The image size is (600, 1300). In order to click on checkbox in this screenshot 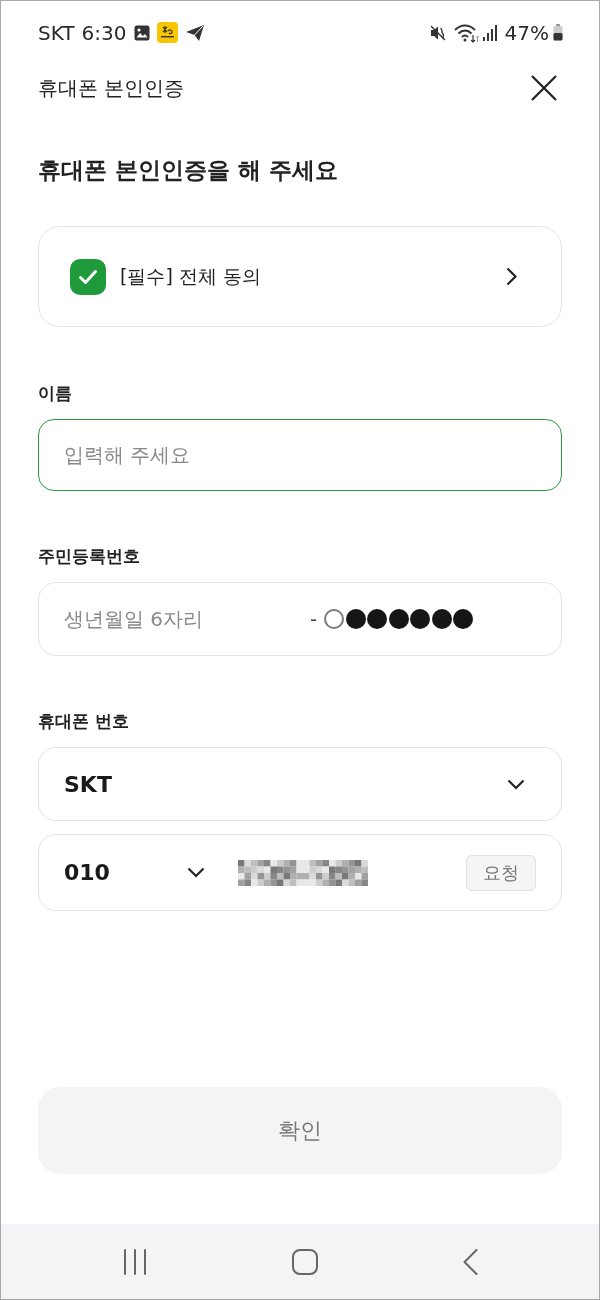, I will do `click(88, 276)`.